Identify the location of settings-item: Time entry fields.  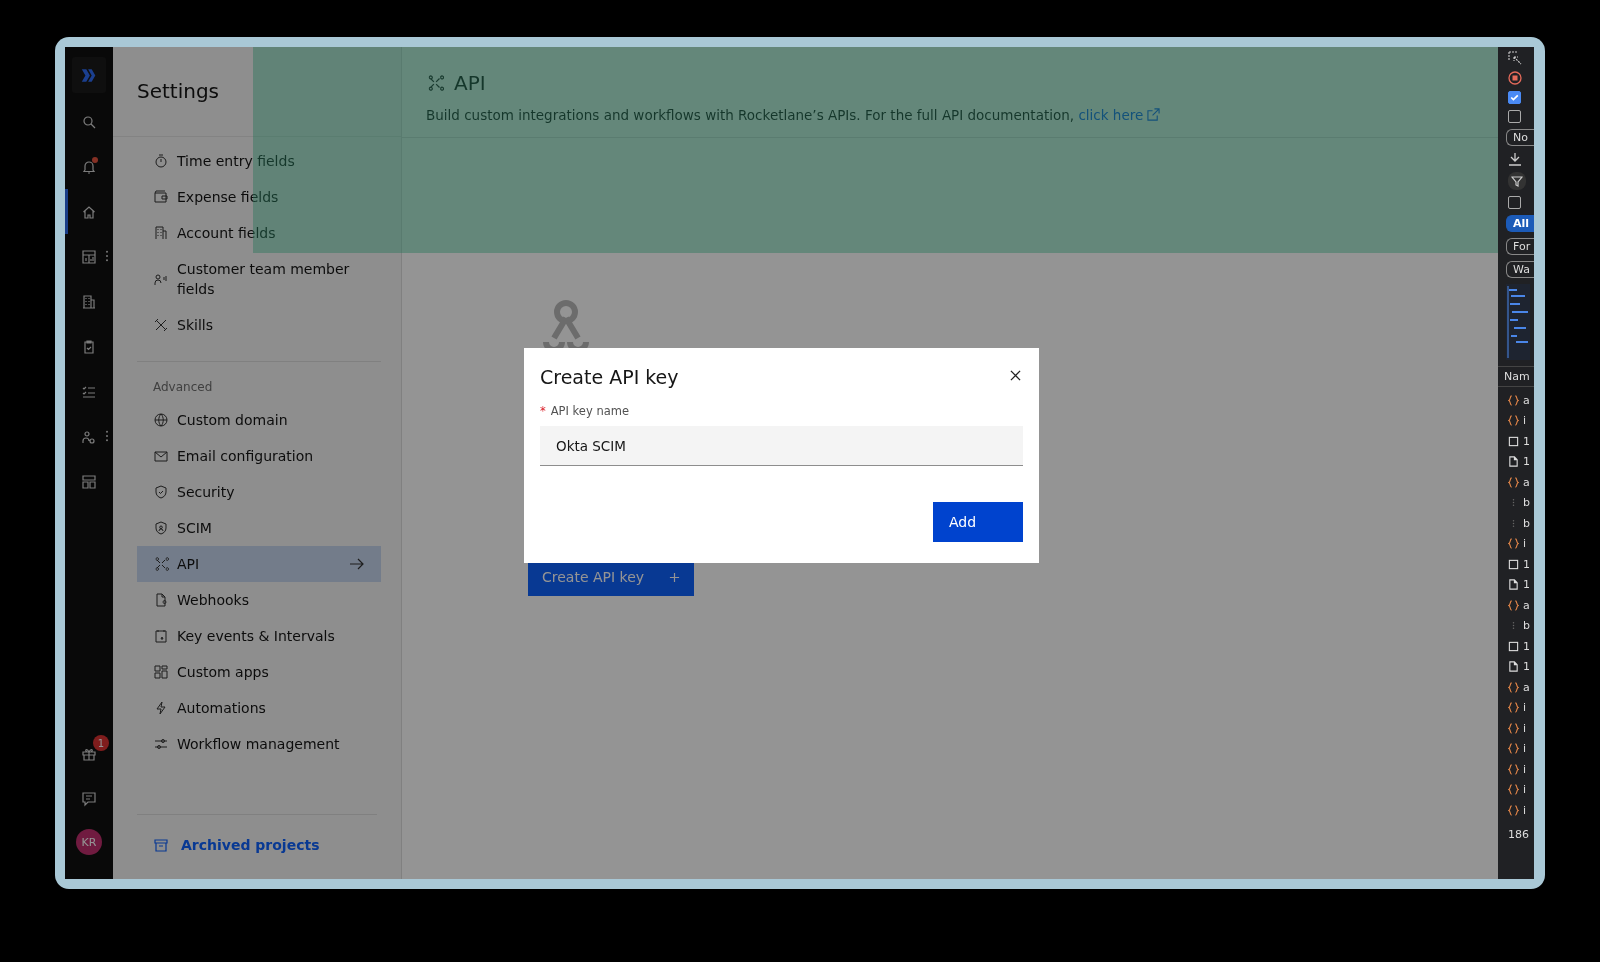
(259, 161).